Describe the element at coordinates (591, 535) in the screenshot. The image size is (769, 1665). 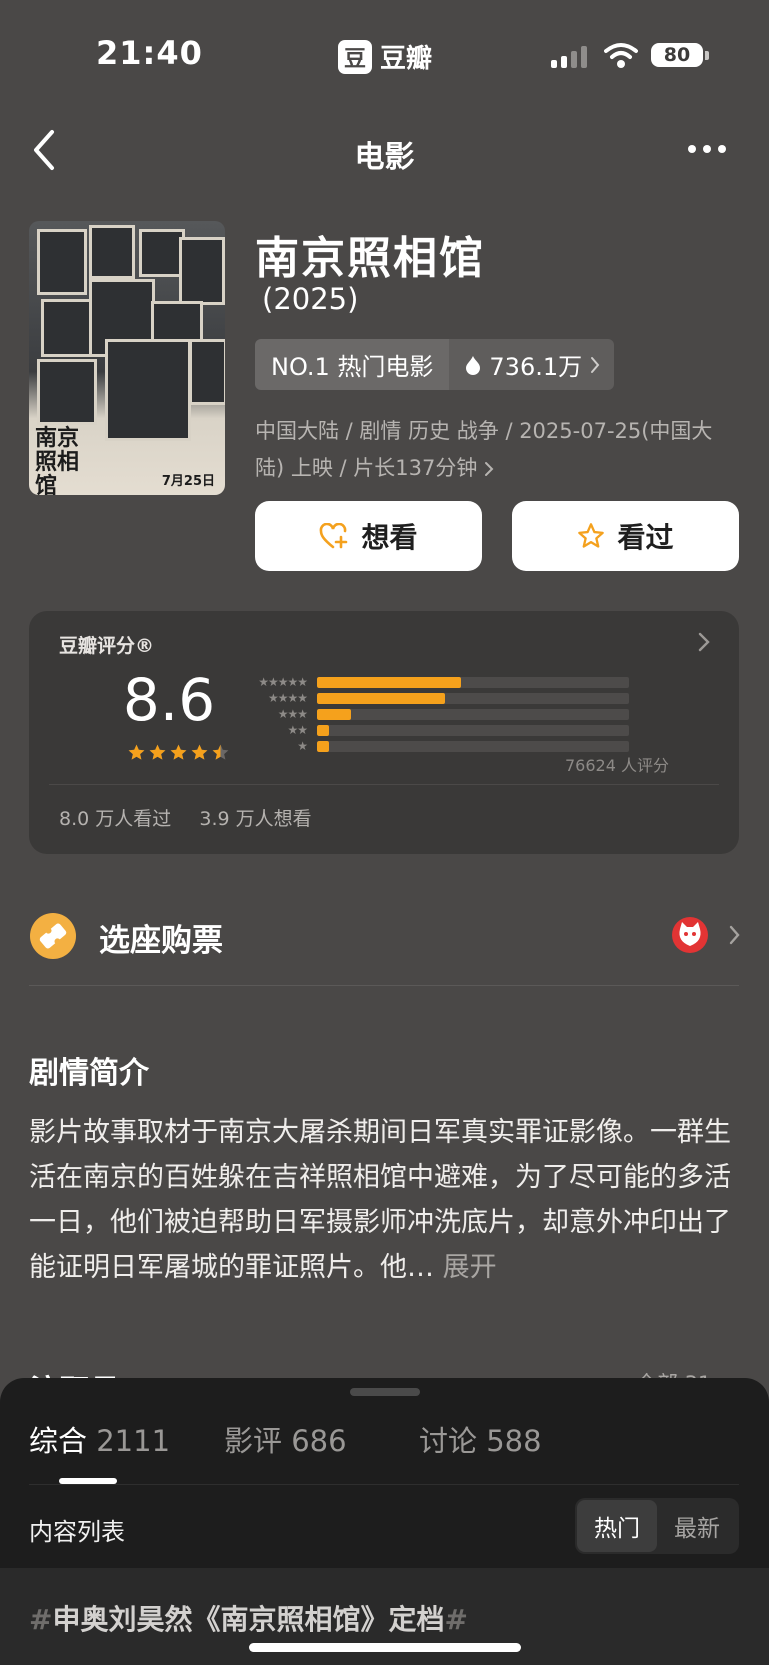
I see `star-outline-icon` at that location.